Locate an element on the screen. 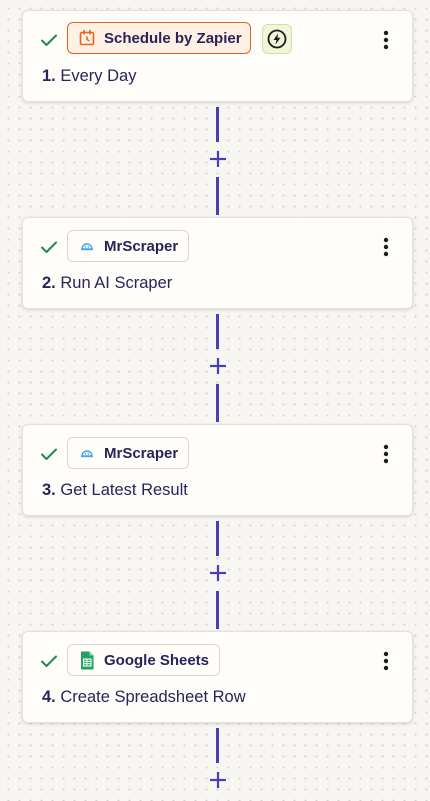 The width and height of the screenshot is (430, 801). step-title: 2. Run AI Scraper is located at coordinates (107, 283).